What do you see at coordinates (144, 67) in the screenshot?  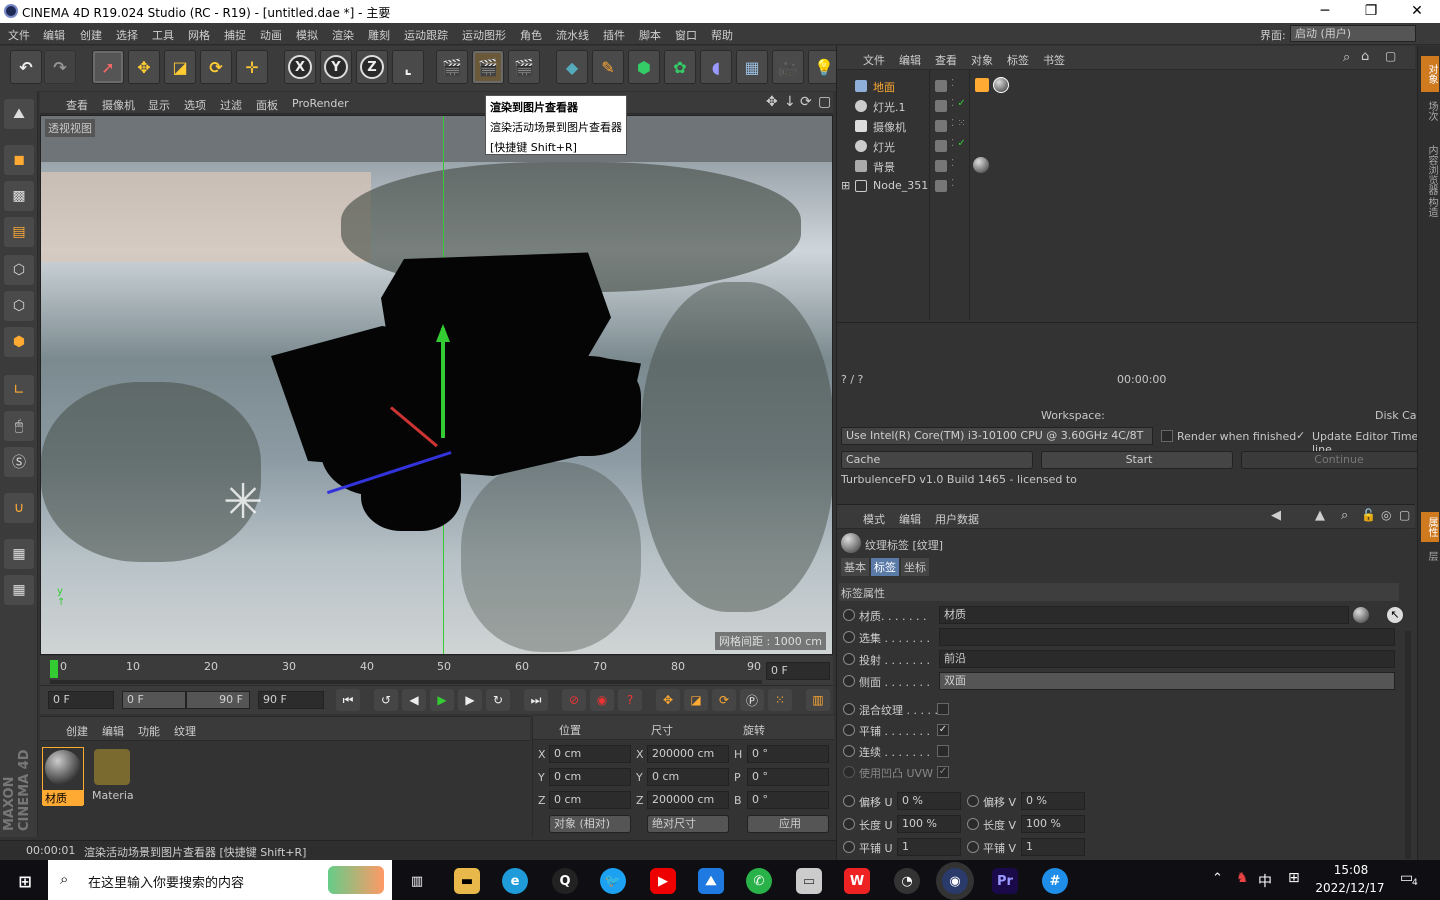 I see `move-button: ✥` at bounding box center [144, 67].